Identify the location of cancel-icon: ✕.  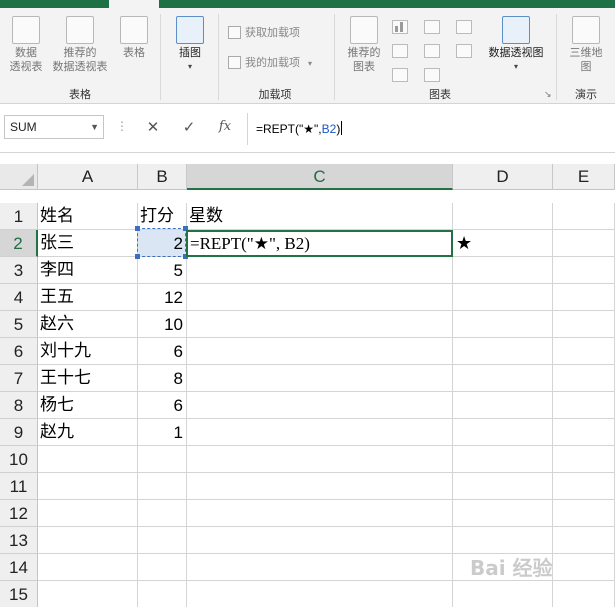
(153, 127).